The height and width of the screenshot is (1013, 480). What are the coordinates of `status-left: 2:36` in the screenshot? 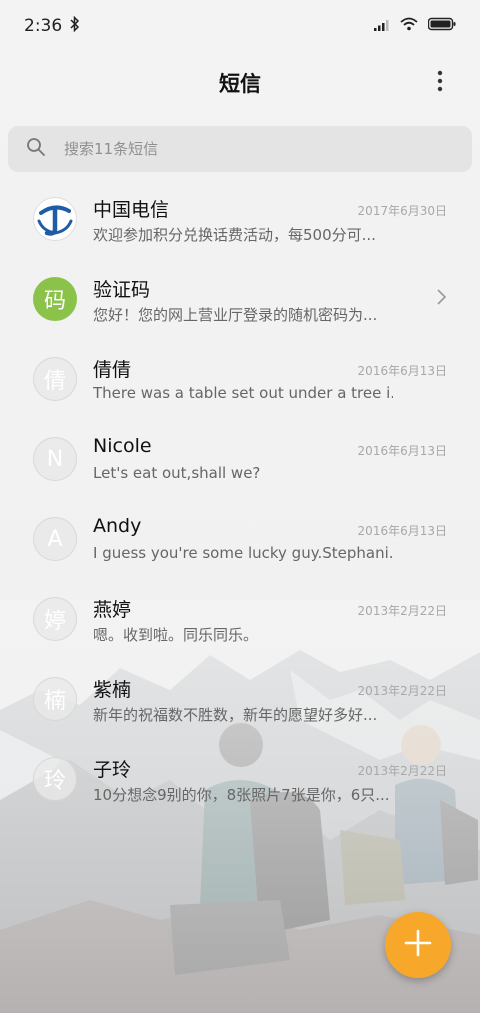 It's located at (52, 26).